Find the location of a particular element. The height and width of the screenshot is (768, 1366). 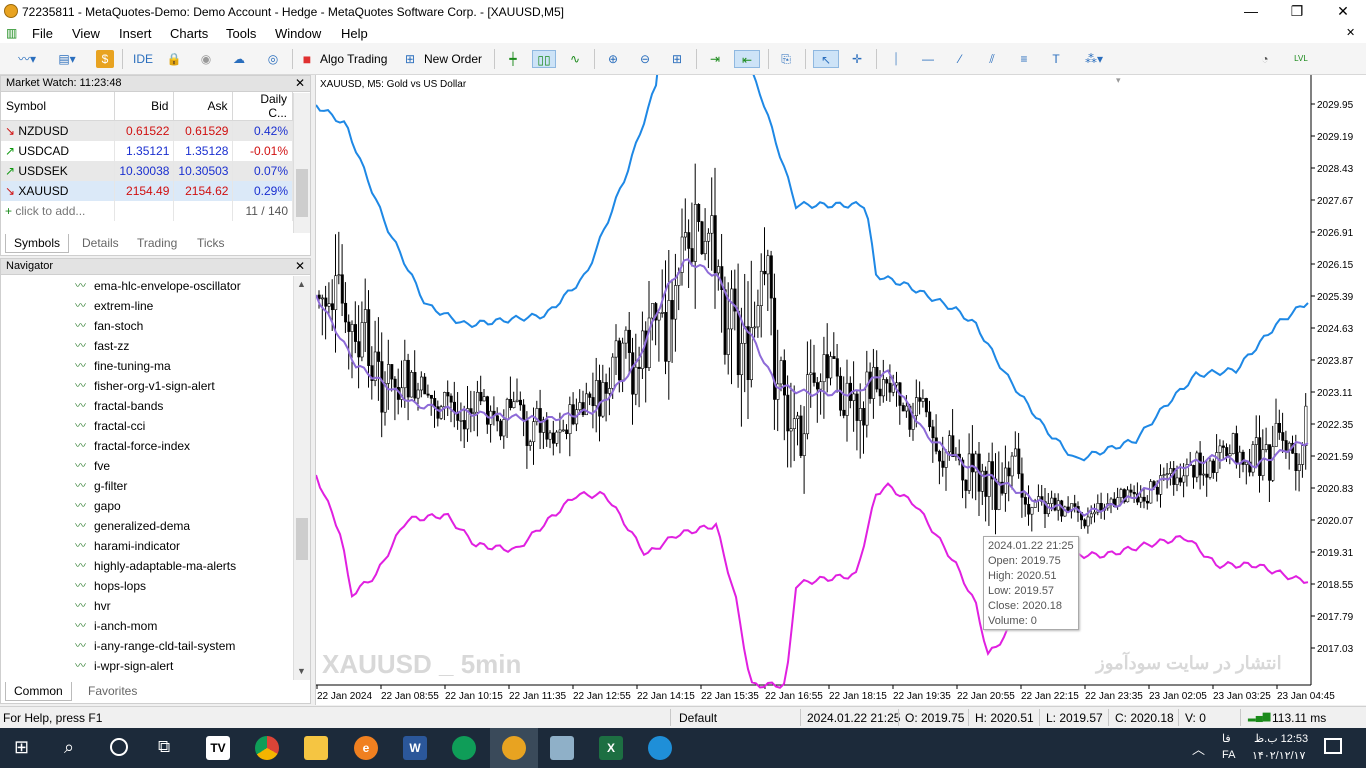

col-symbol: Symbol is located at coordinates (58, 106).